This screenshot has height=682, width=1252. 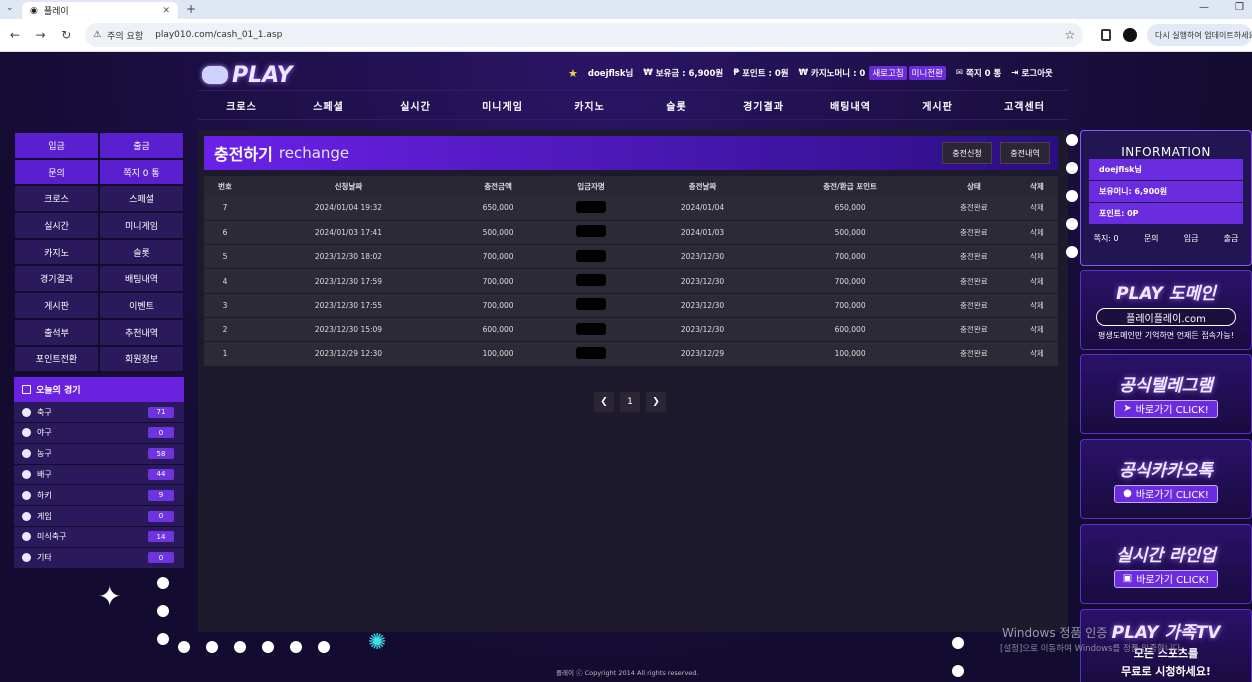 What do you see at coordinates (141, 332) in the screenshot?
I see `sidebar-menu-item: 추천내역` at bounding box center [141, 332].